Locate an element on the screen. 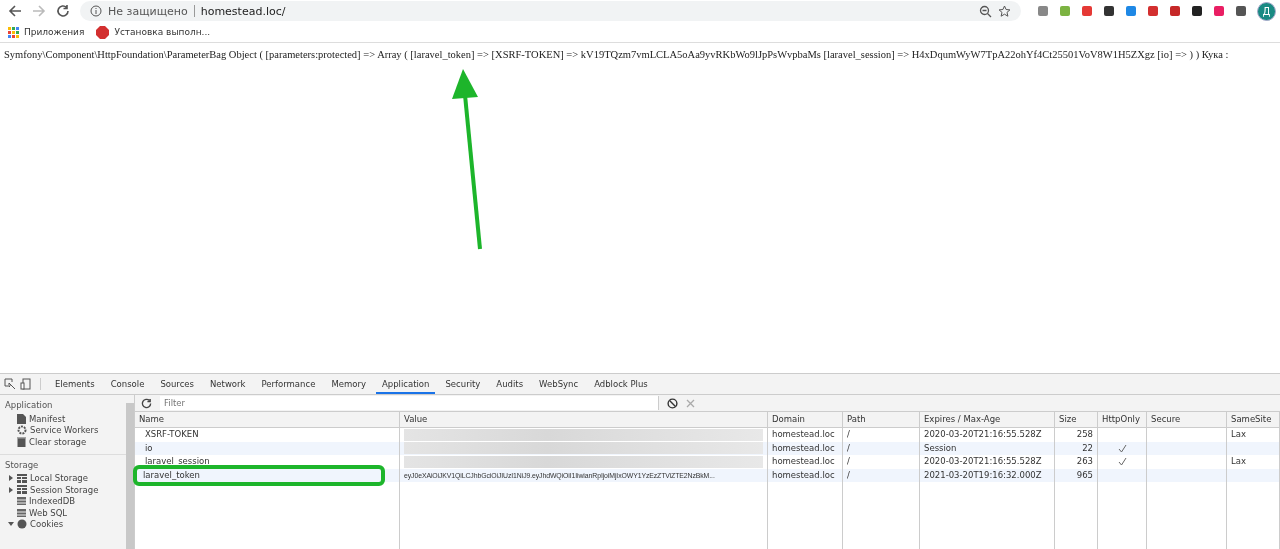 This screenshot has width=1280, height=549. column-header: Secure is located at coordinates (1187, 419).